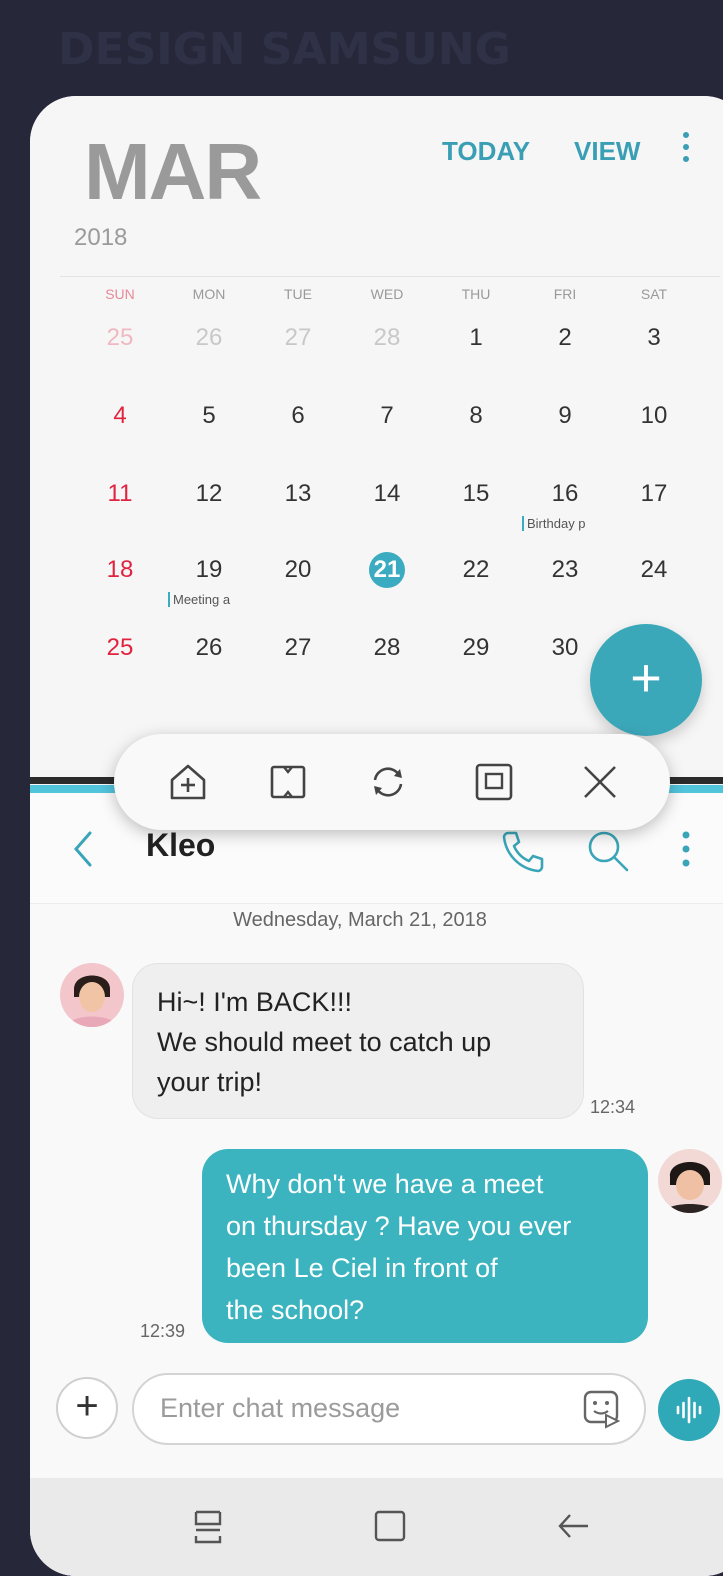  I want to click on calendar-day: 23, so click(565, 570).